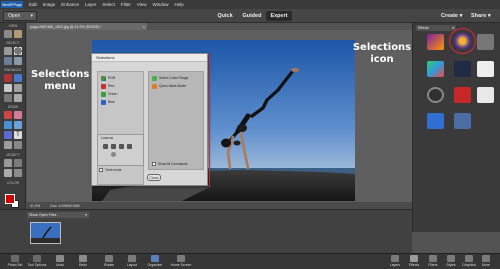 The height and width of the screenshot is (269, 500). I want to click on type-tool-icon: T, so click(18, 135).